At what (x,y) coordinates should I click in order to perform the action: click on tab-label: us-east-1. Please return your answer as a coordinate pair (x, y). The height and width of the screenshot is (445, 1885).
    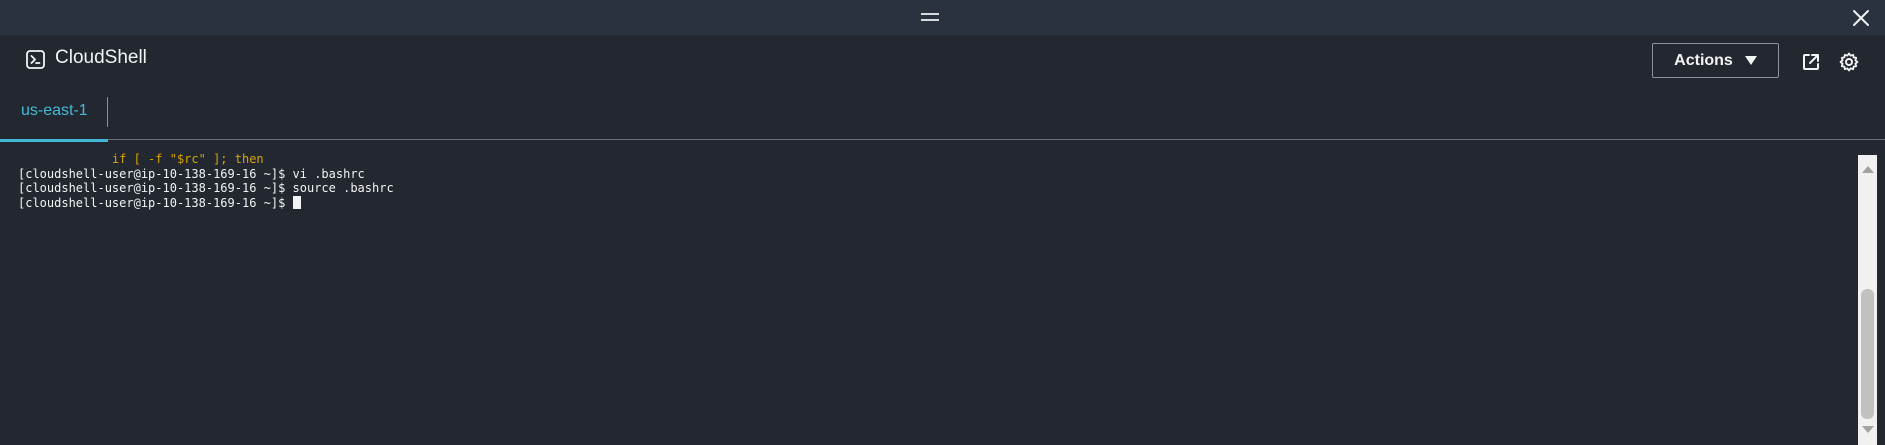
    Looking at the image, I should click on (54, 110).